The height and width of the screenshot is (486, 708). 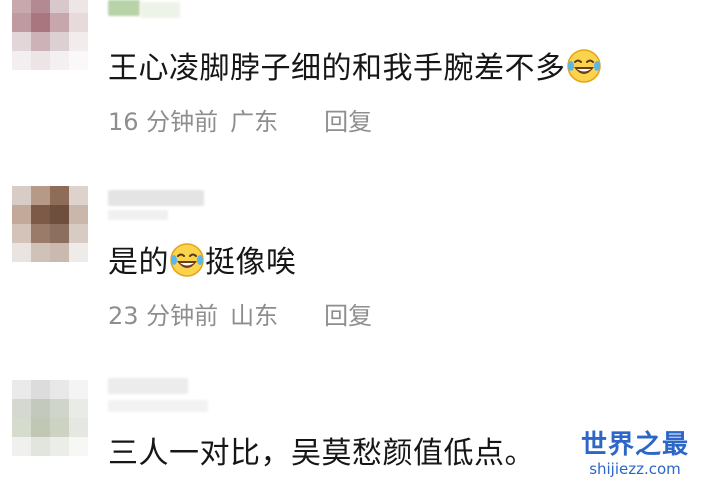 What do you see at coordinates (634, 445) in the screenshot?
I see `watermark-title: 世界之最` at bounding box center [634, 445].